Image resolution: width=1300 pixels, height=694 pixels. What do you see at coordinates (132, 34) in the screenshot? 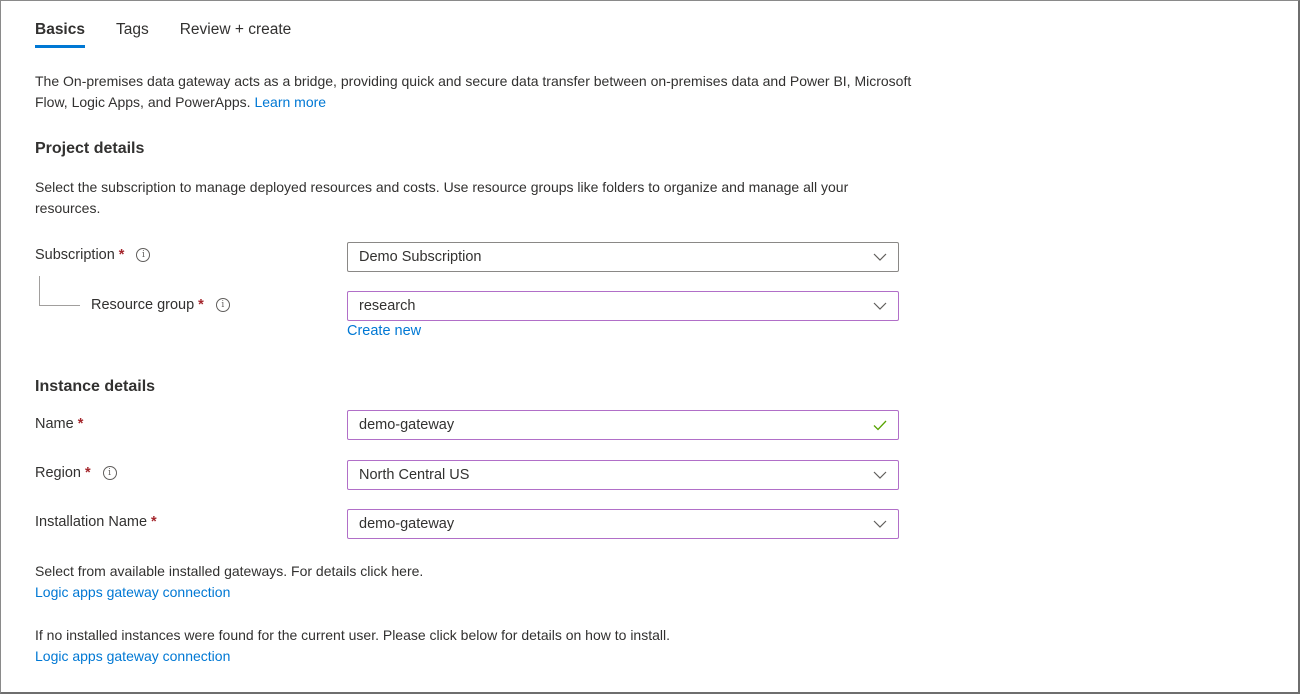
I see `tab-tags: Tags` at bounding box center [132, 34].